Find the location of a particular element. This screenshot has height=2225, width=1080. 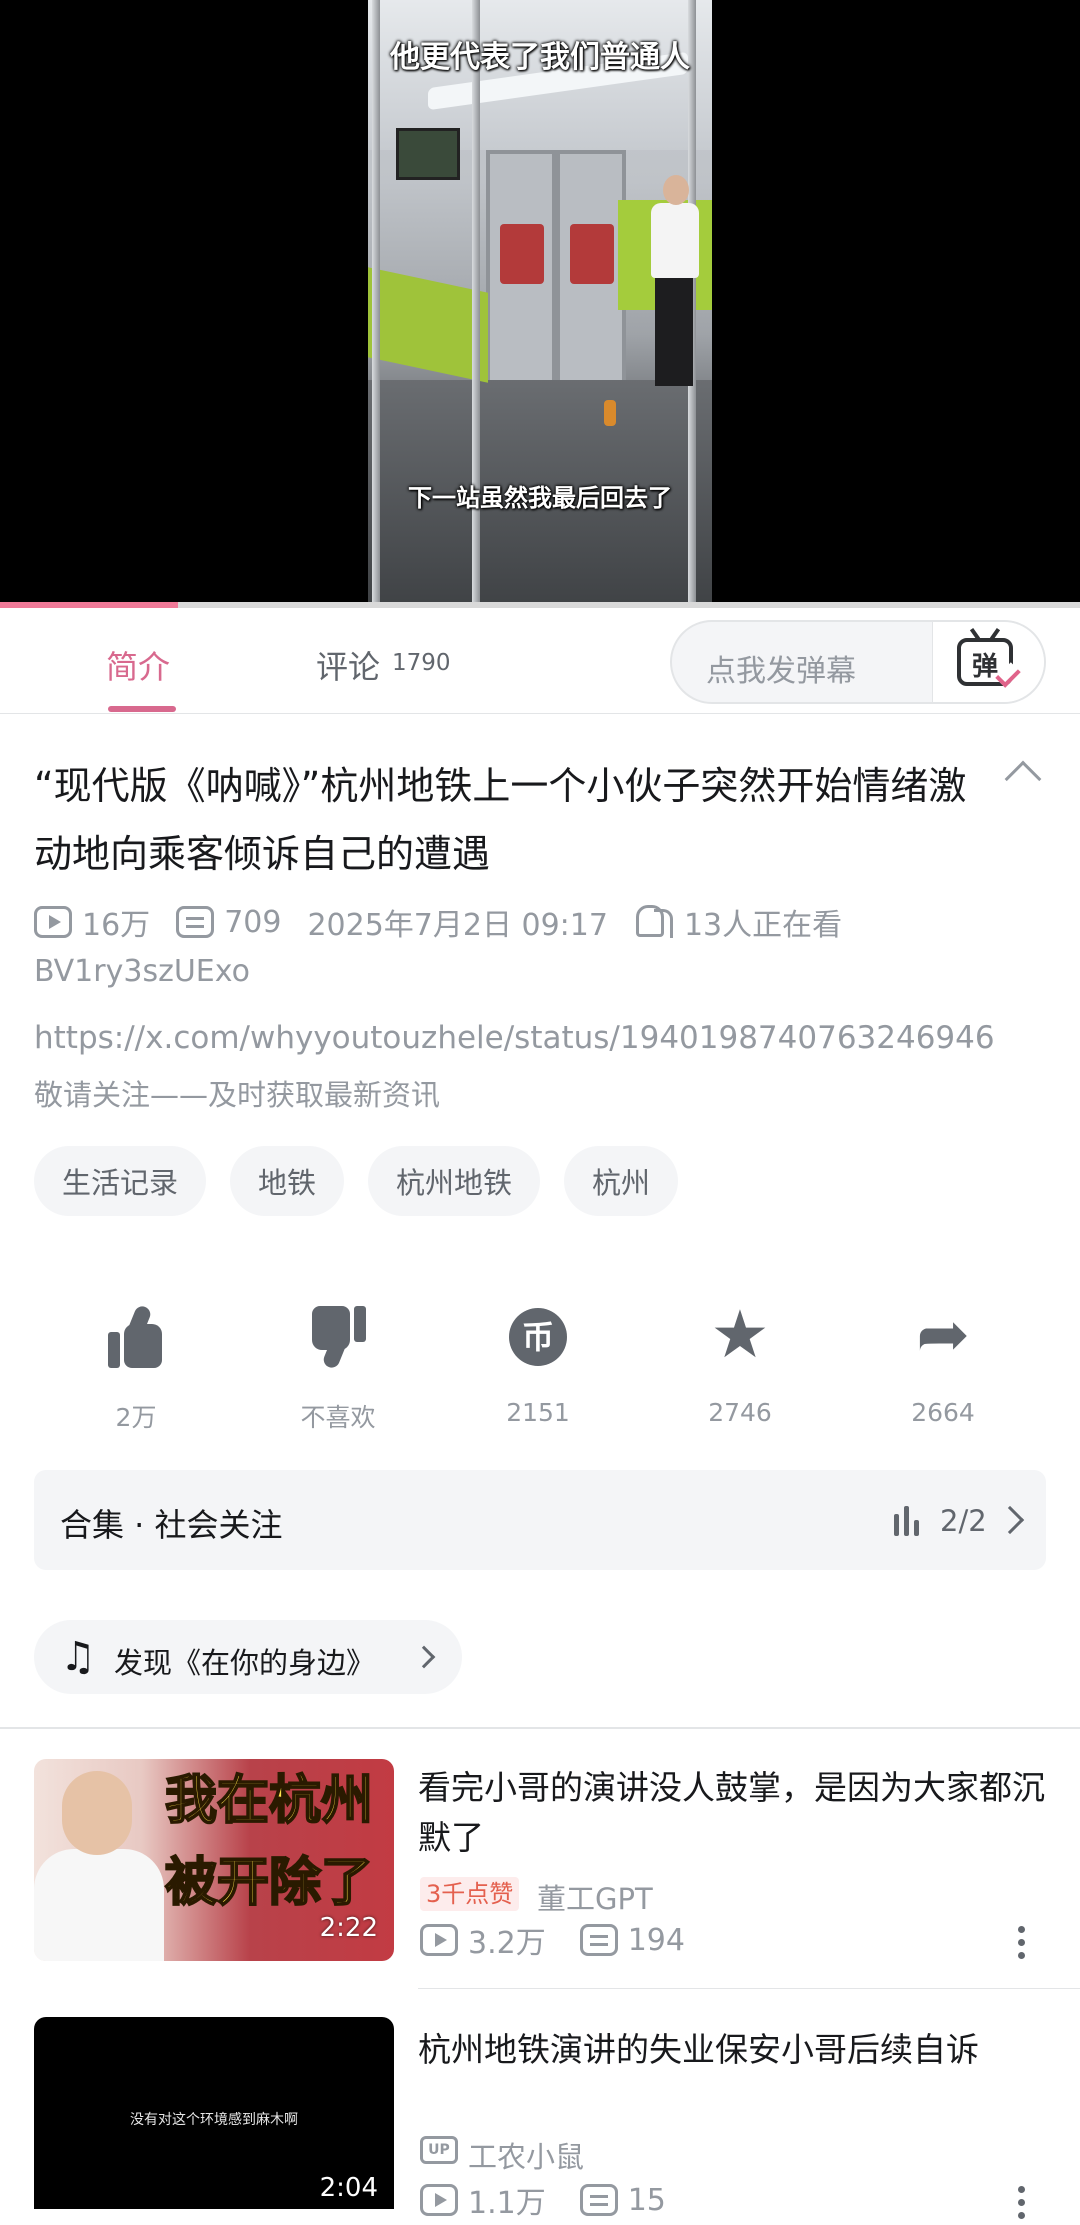

video-frame: 他更代表了我们普通人 下一站虽然我最后回去了 is located at coordinates (540, 304).